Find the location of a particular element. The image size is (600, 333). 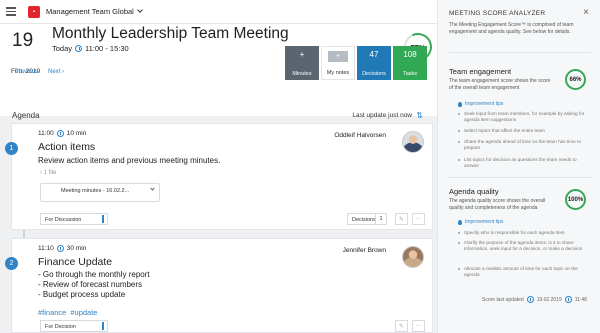

tile-tasks-label: Tasks is located at coordinates (410, 74).